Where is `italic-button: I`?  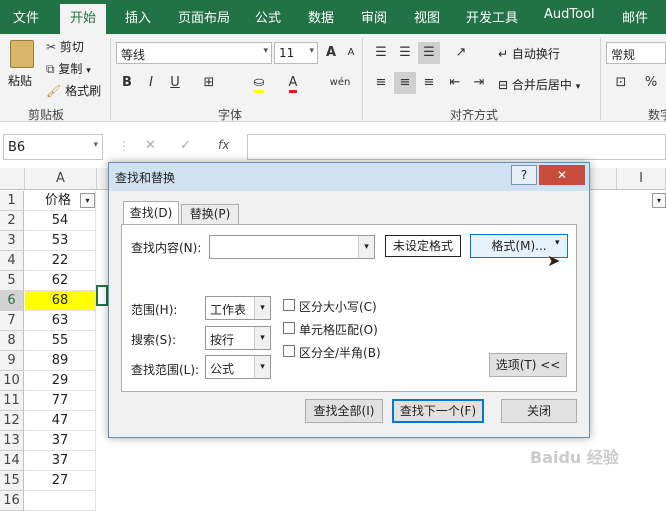 italic-button: I is located at coordinates (151, 83).